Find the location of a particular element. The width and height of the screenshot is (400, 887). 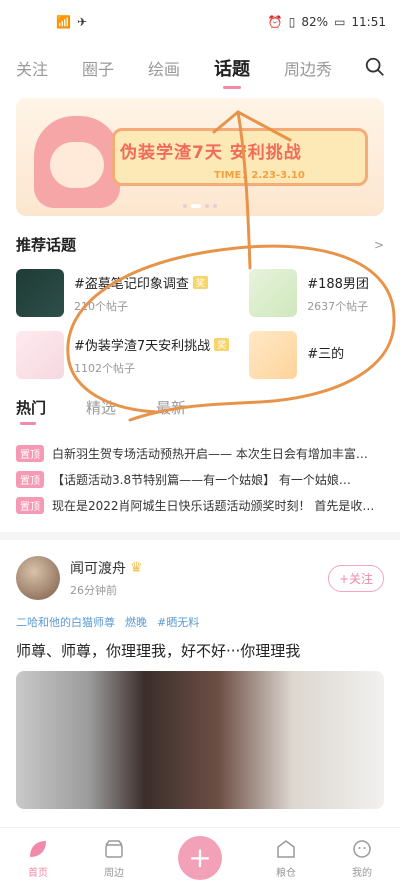

status-bar: 📶 ✈ ⏰ ▯ 82% ▭ 11:51 is located at coordinates (200, 22).